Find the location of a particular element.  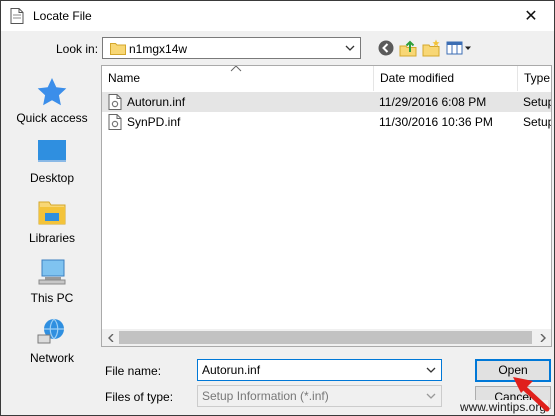

libraries-icon is located at coordinates (52, 213).